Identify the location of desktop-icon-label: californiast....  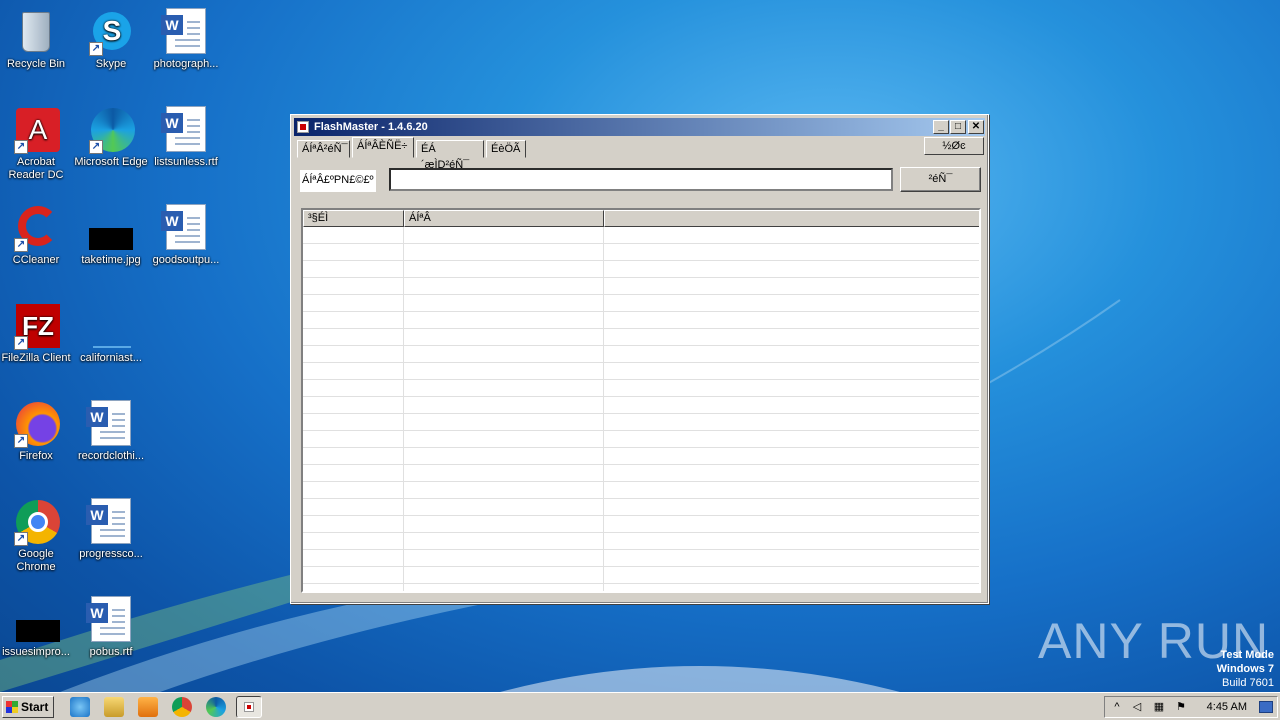
(111, 358).